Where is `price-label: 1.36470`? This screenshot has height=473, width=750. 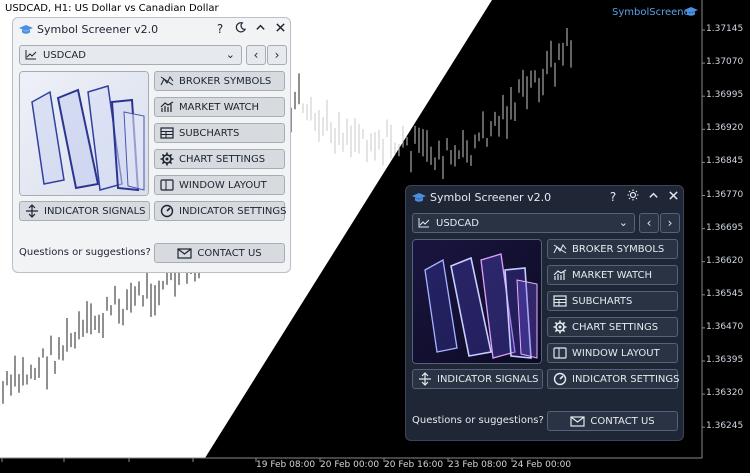
price-label: 1.36470 is located at coordinates (725, 326).